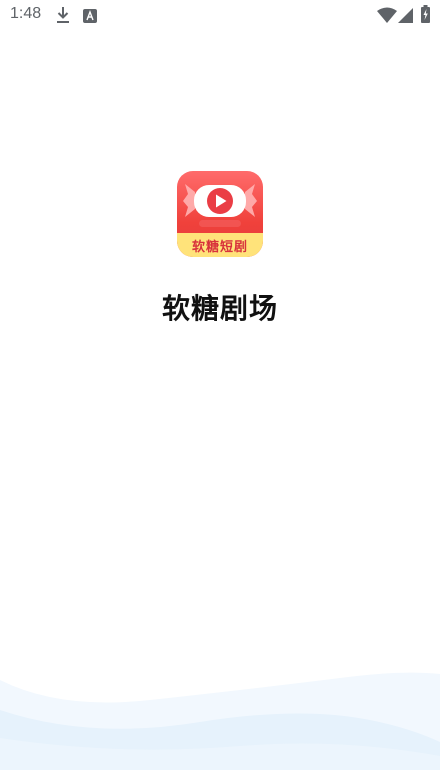  What do you see at coordinates (26, 13) in the screenshot?
I see `status-time: 1:48` at bounding box center [26, 13].